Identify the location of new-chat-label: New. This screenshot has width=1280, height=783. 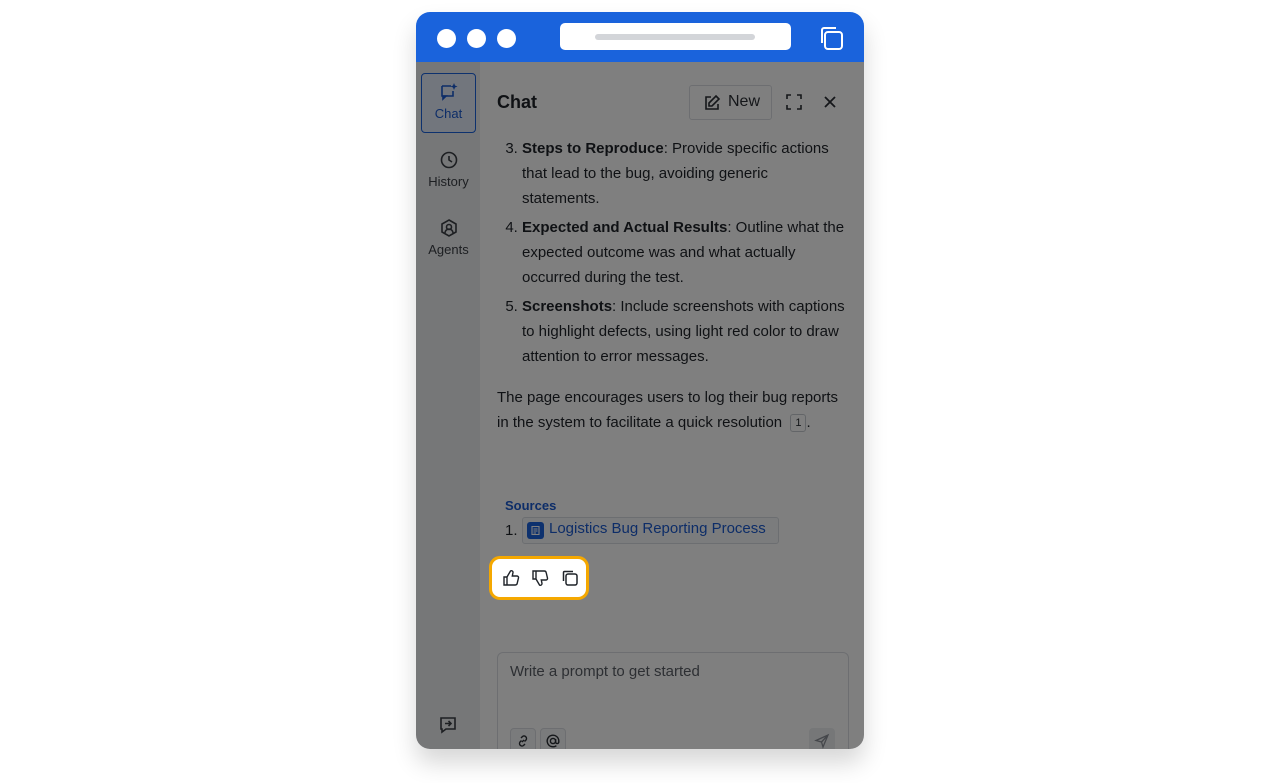
(744, 101).